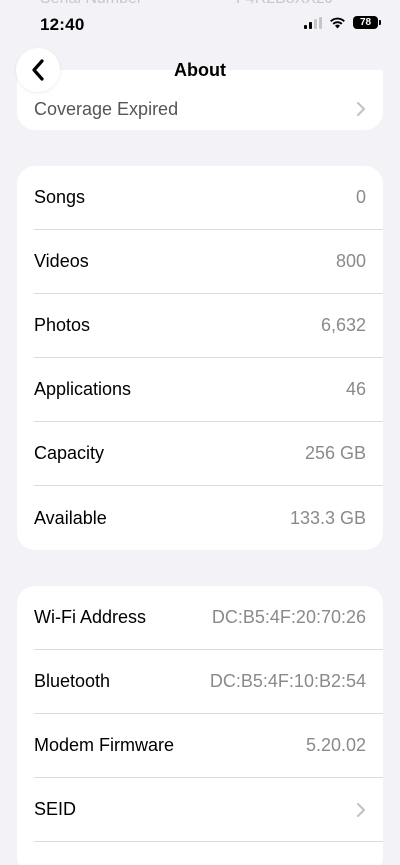 The width and height of the screenshot is (400, 865). Describe the element at coordinates (208, 682) in the screenshot. I see `bluetooth-row: Bluetooth DC:B5:4F:10:B2:54` at that location.